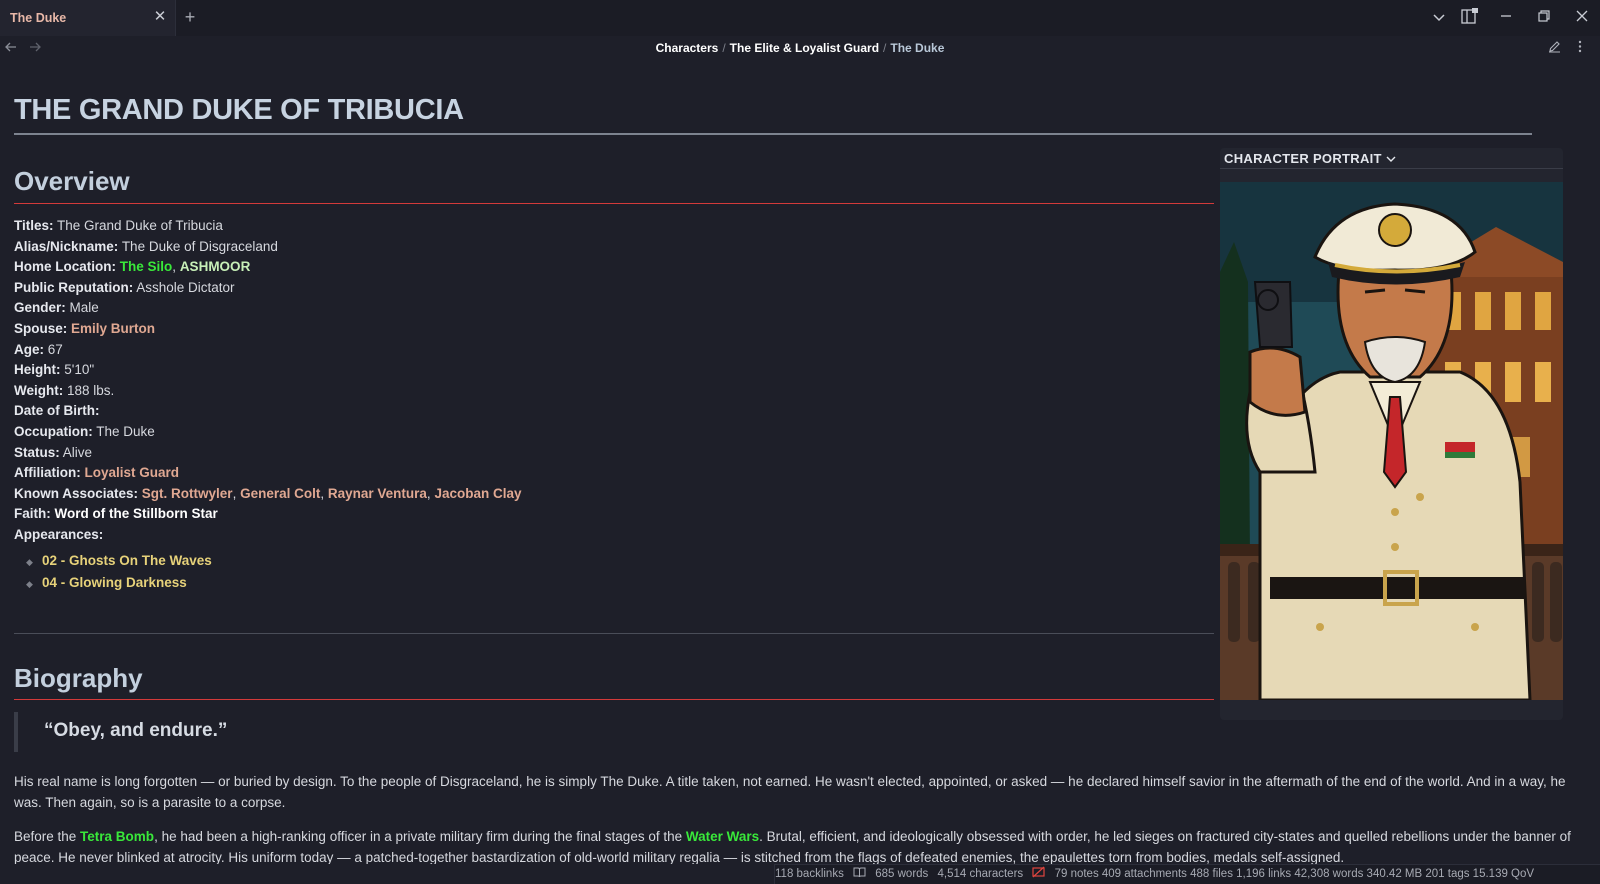  What do you see at coordinates (377, 493) in the screenshot?
I see `link-raynar-ventura: Raynar Ventura` at bounding box center [377, 493].